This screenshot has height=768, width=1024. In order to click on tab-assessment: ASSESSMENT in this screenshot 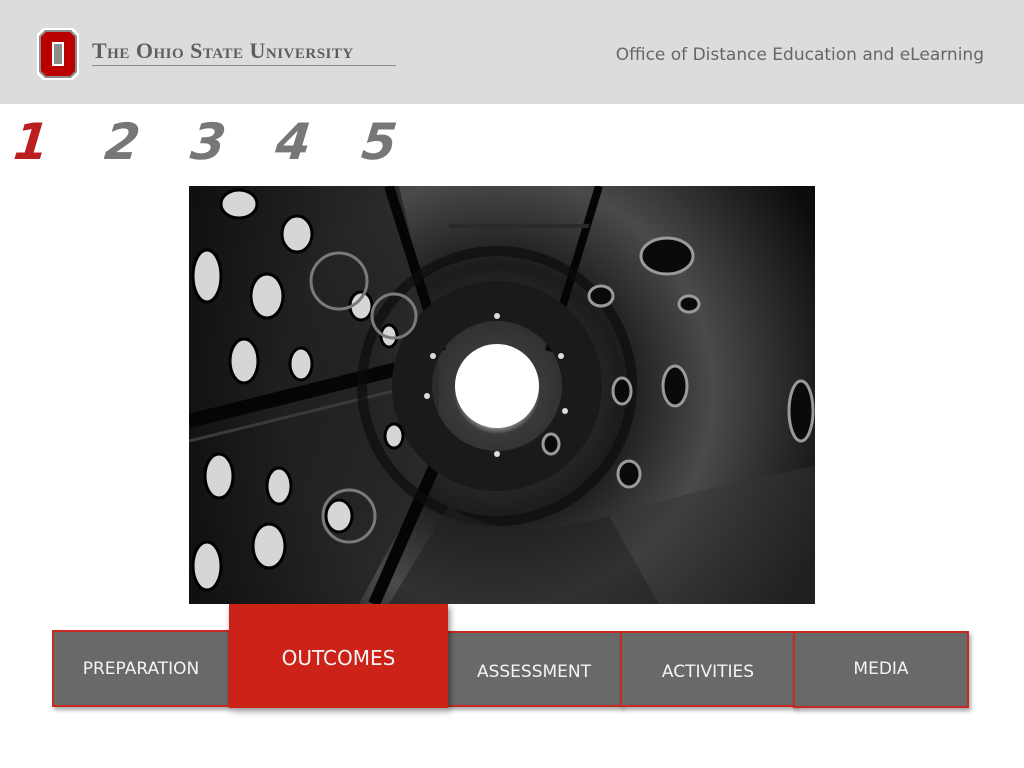, I will do `click(534, 669)`.